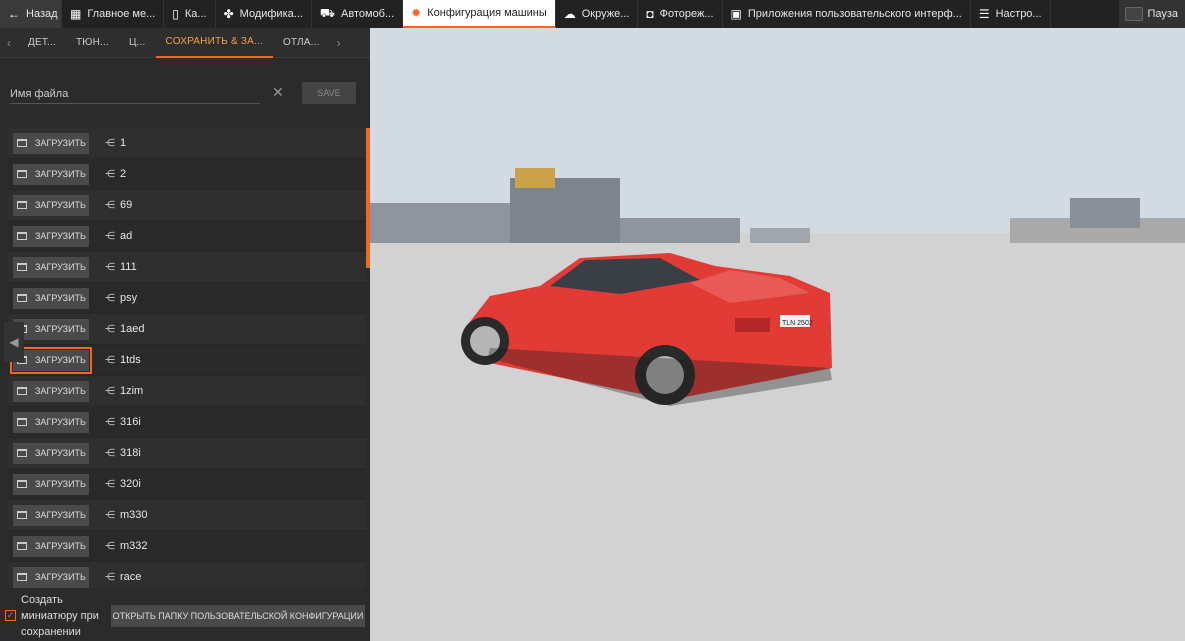  I want to click on collapse-handle-icon: ◀, so click(14, 342).